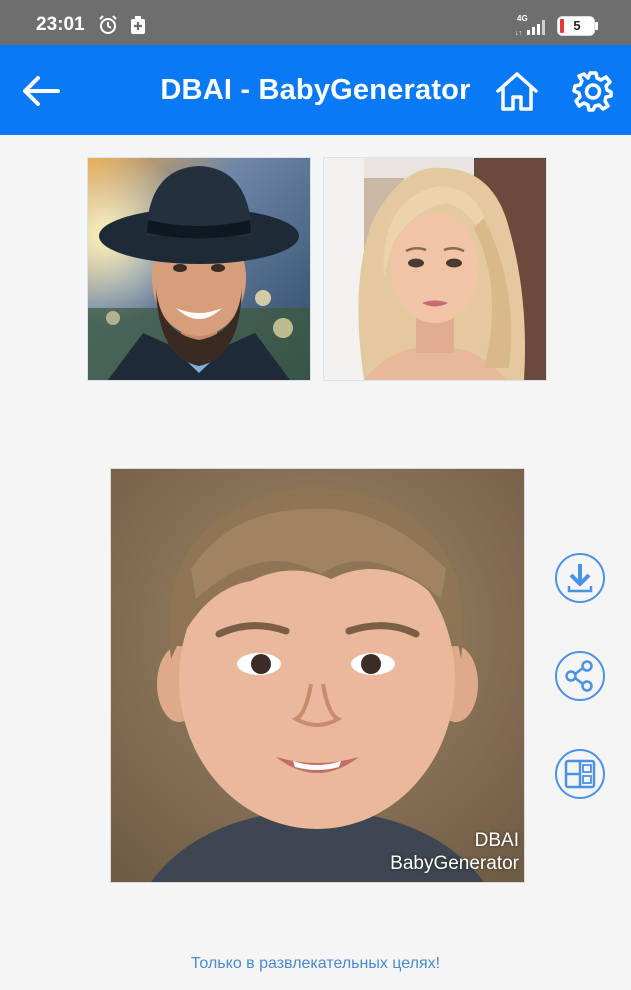 This screenshot has width=631, height=990. Describe the element at coordinates (496, 840) in the screenshot. I see `watermark-line1: DBAI` at that location.